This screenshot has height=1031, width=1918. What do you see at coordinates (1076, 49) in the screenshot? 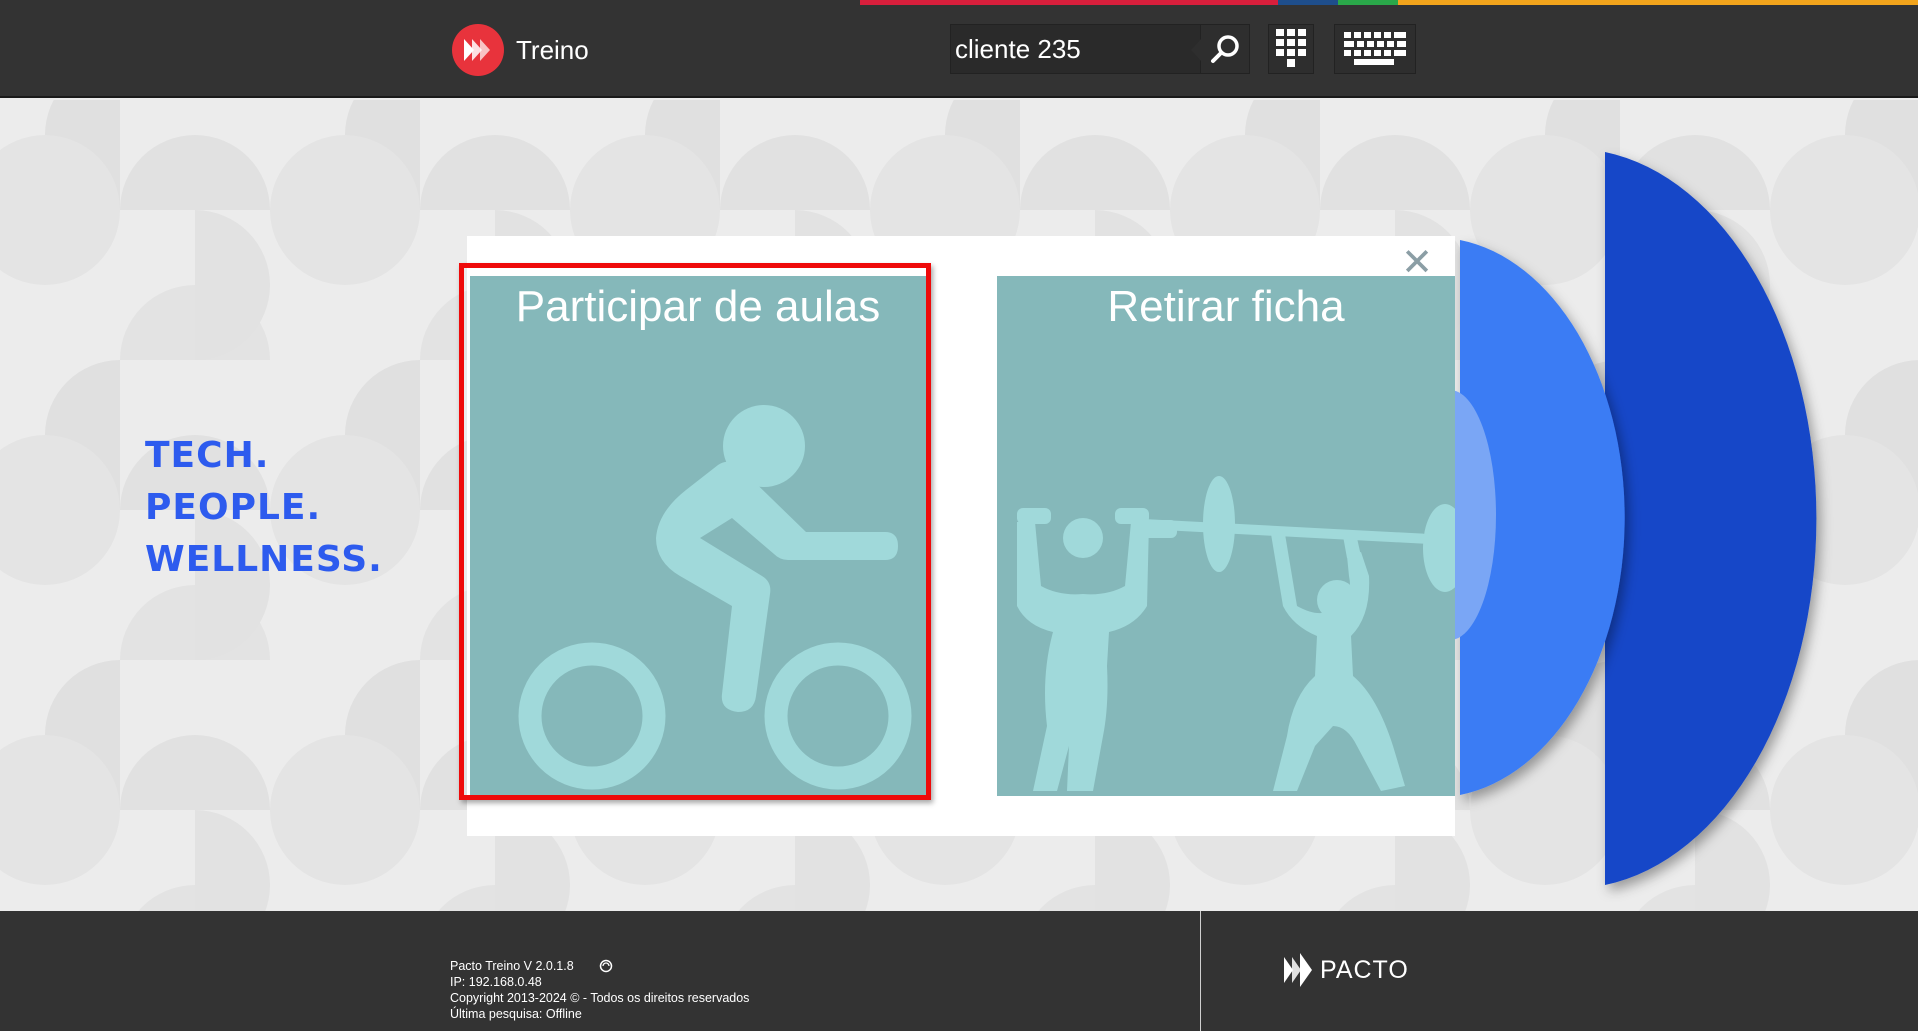
I see `search-input` at bounding box center [1076, 49].